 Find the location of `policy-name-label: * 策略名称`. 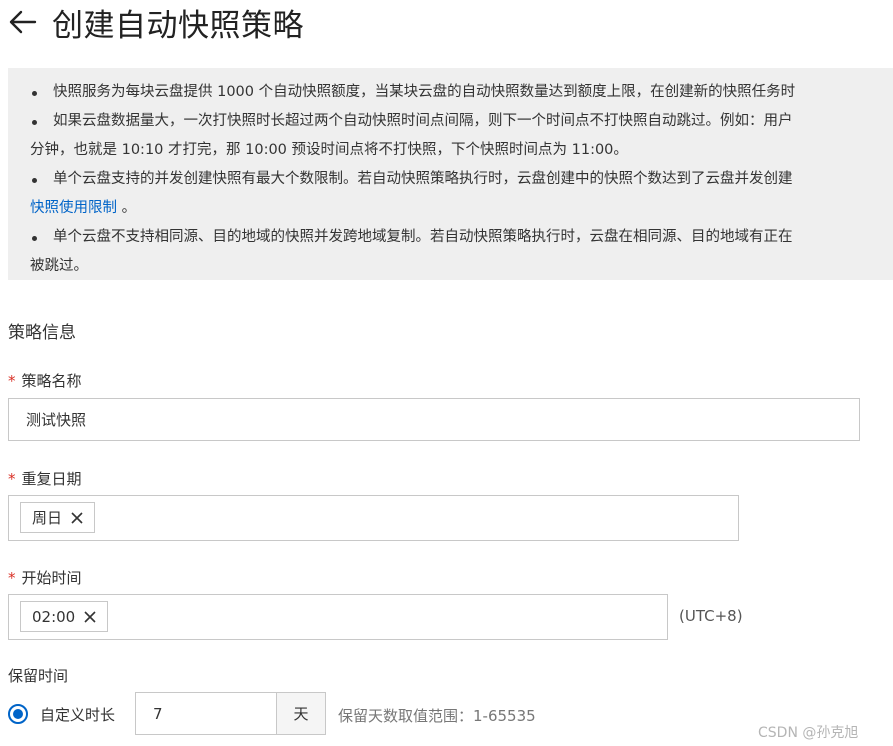

policy-name-label: * 策略名称 is located at coordinates (45, 381).